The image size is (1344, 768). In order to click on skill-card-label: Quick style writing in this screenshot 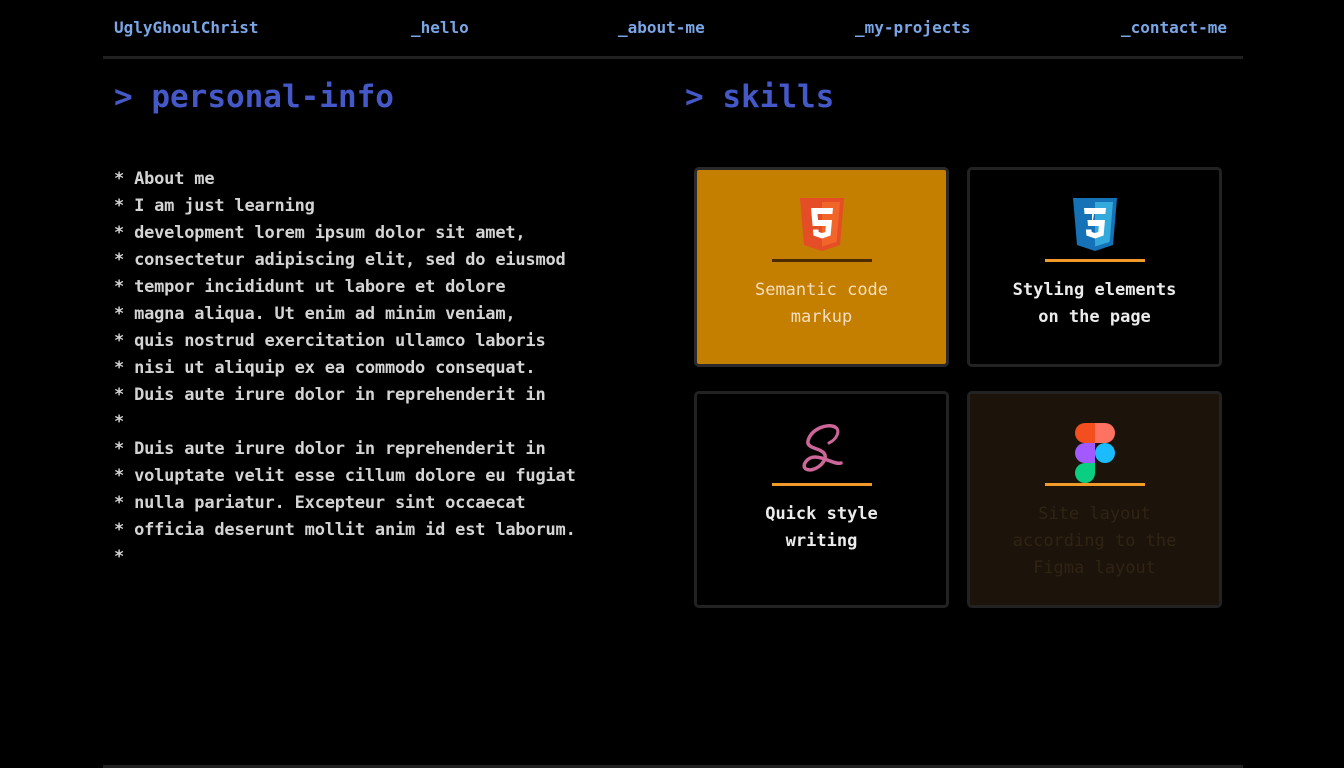, I will do `click(821, 528)`.